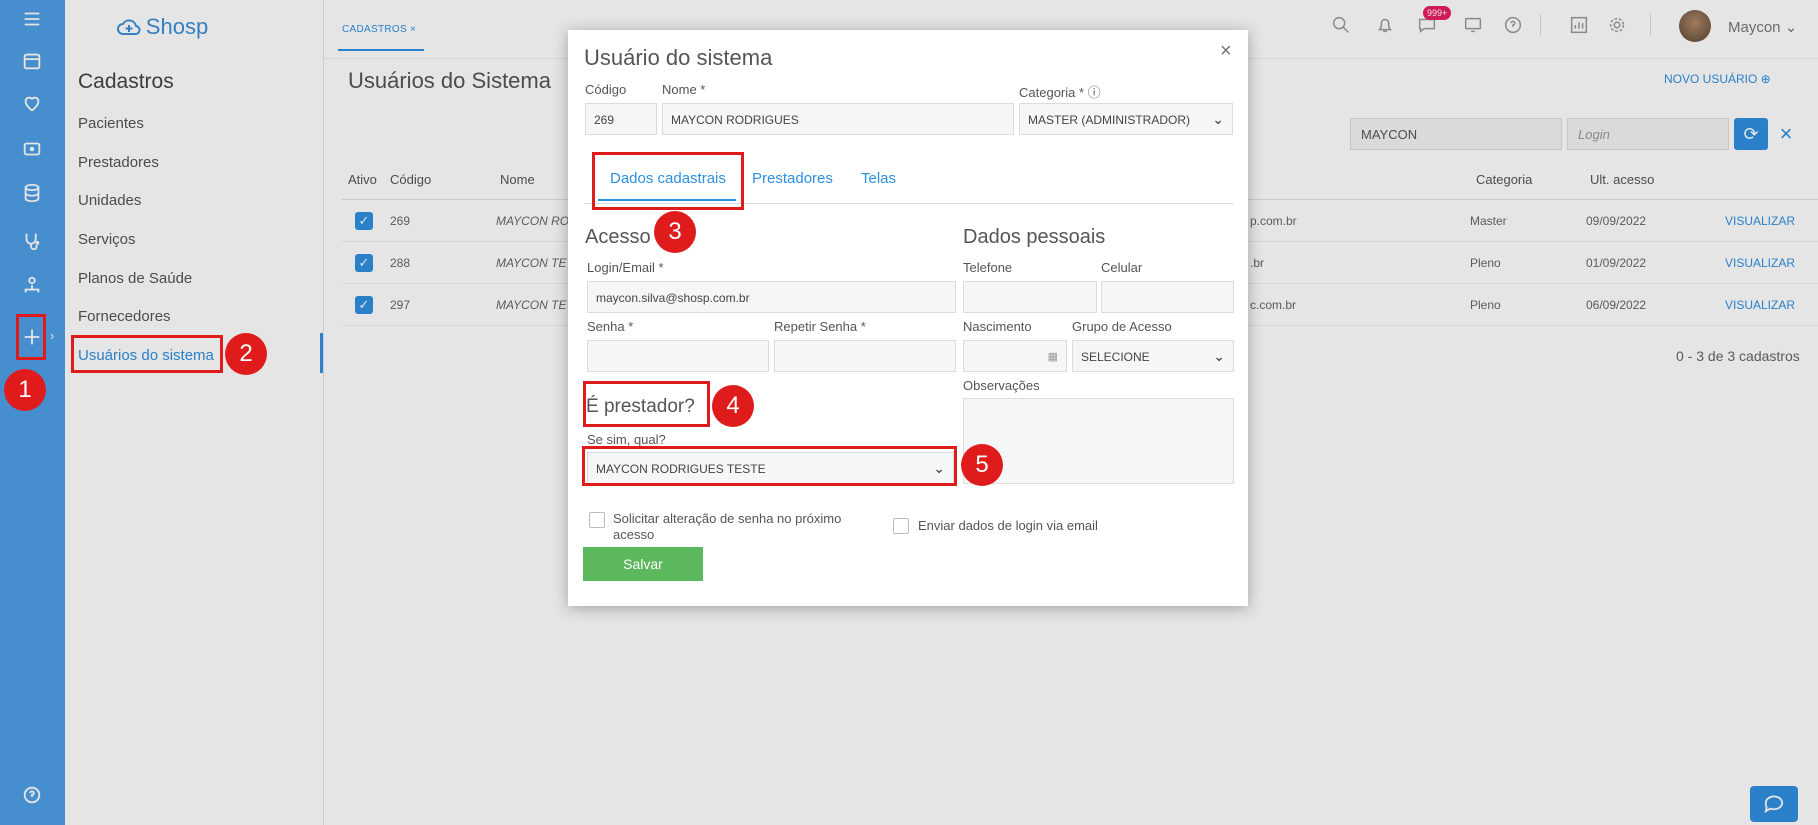  Describe the element at coordinates (1167, 297) in the screenshot. I see `celular-field` at that location.